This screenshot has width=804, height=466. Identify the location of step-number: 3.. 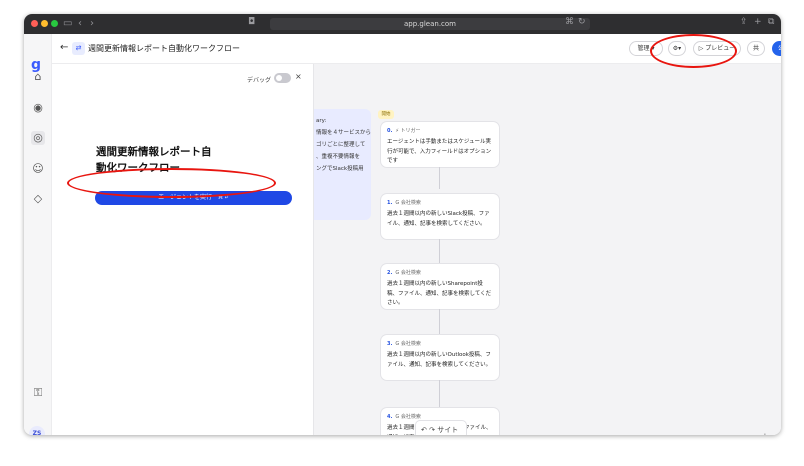
(390, 344).